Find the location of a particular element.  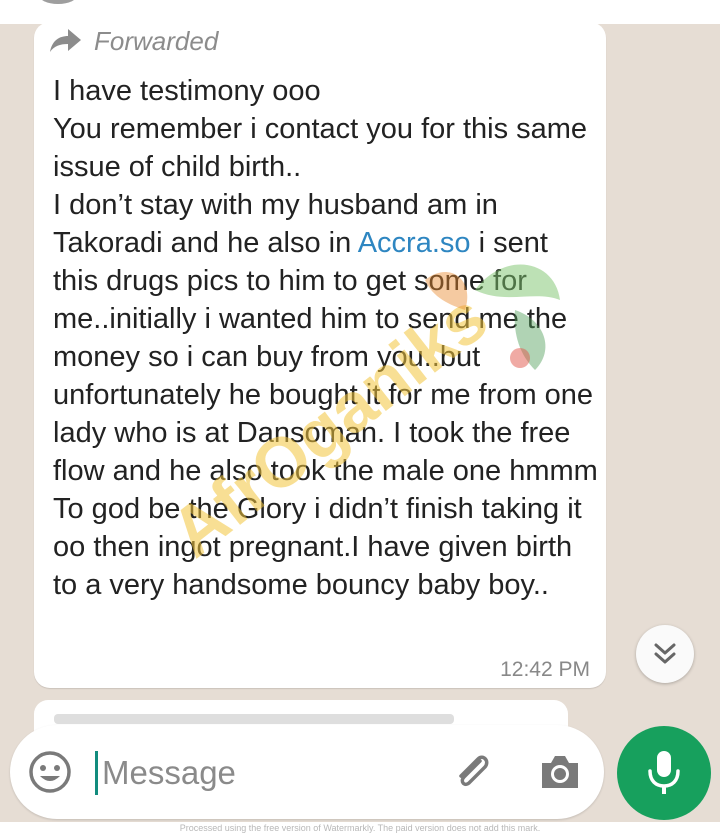

message-timestamp: 12:42 PM is located at coordinates (545, 669).